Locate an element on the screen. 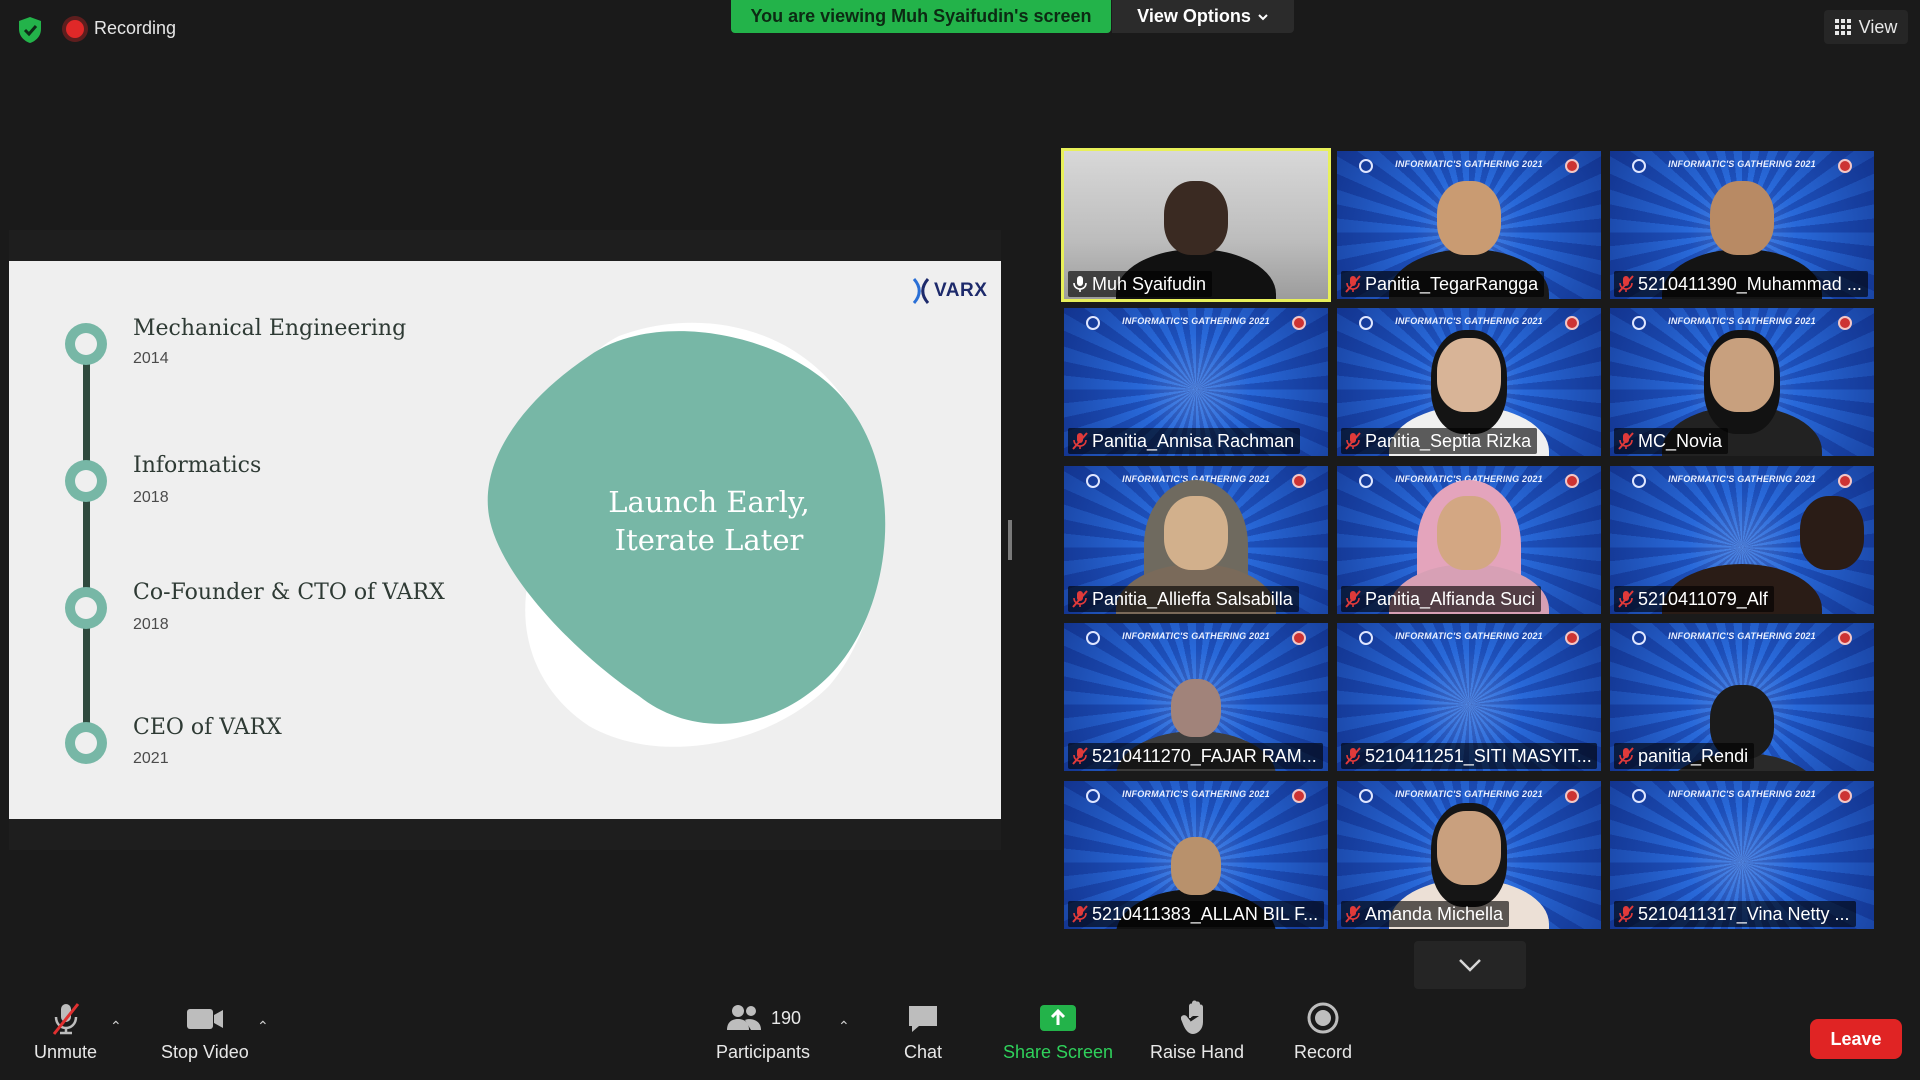 The image size is (1920, 1080). stop-video-button: Stop Video is located at coordinates (205, 1031).